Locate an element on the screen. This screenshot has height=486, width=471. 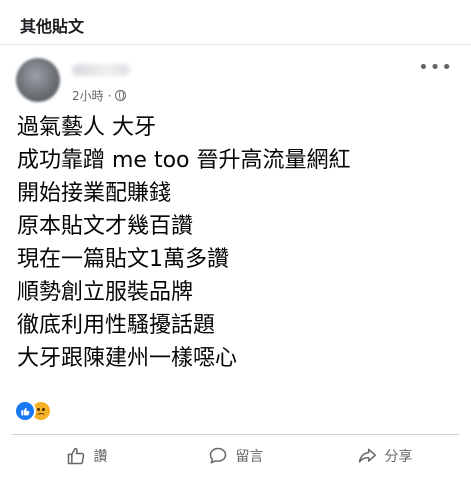
post-action-bar: 讚 留言 分享 is located at coordinates (235, 455).